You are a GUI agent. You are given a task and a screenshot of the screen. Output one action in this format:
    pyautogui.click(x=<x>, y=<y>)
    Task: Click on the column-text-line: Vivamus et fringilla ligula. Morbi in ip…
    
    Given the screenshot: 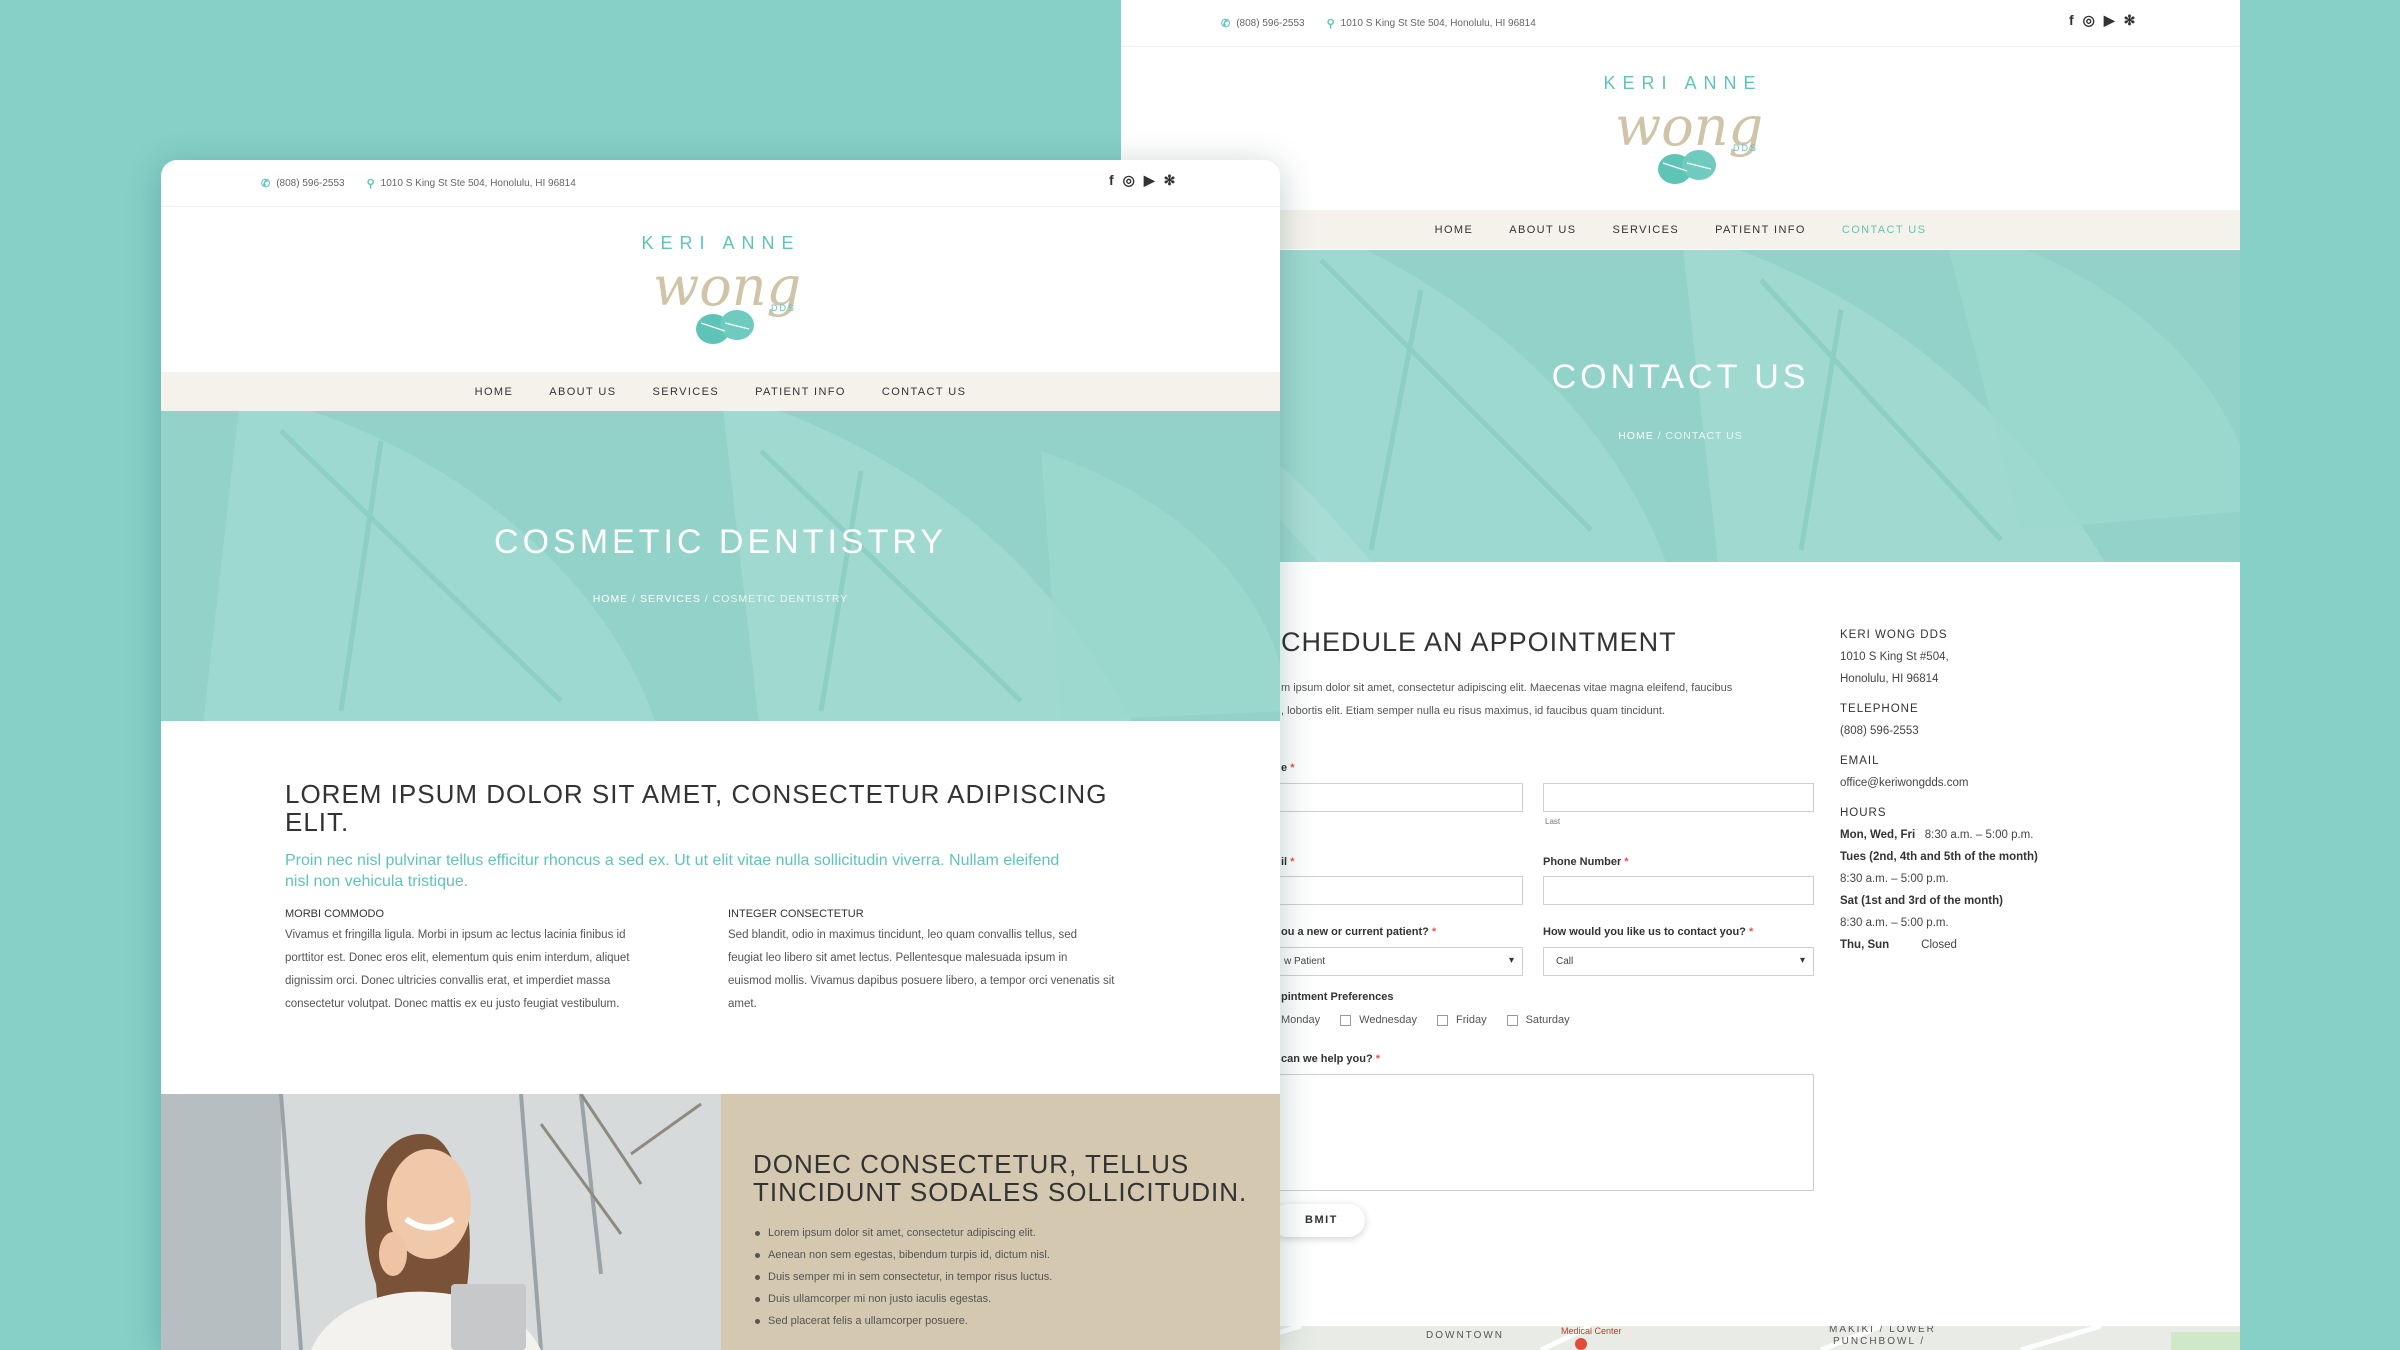 What is the action you would take?
    pyautogui.click(x=455, y=935)
    